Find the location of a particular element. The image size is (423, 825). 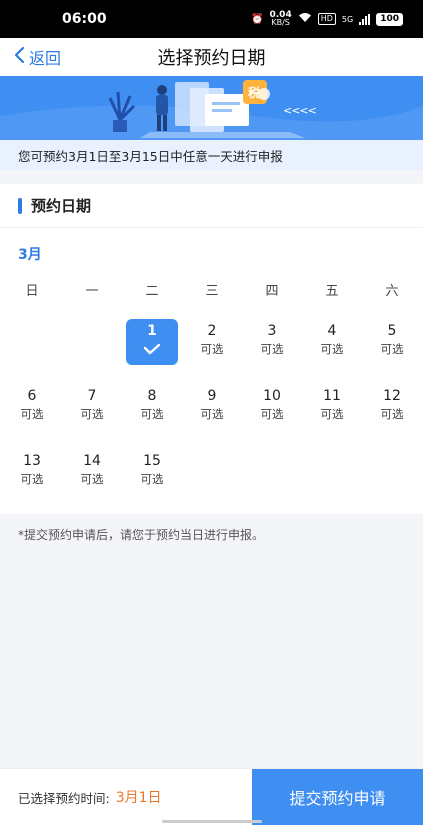

network-type: 5G is located at coordinates (347, 19).